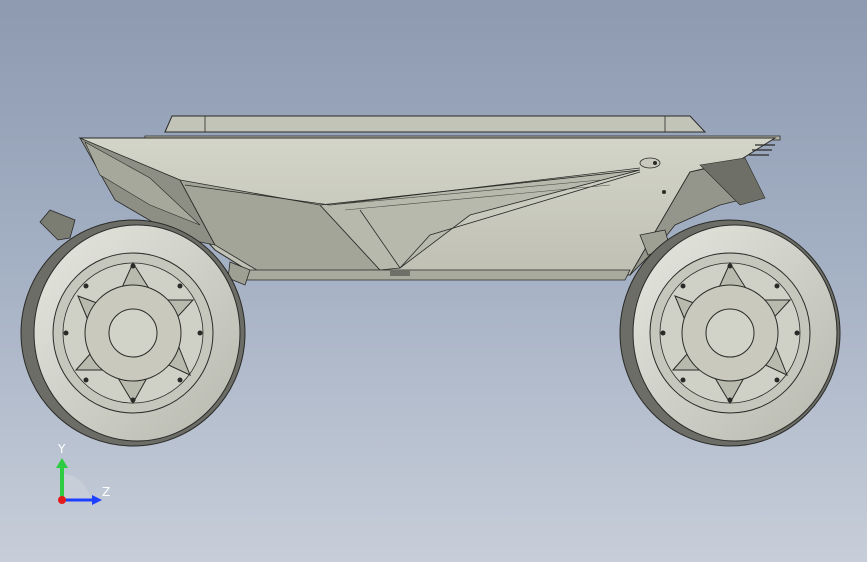 This screenshot has height=562, width=867. What do you see at coordinates (106, 492) in the screenshot?
I see `z-axis-label: Z` at bounding box center [106, 492].